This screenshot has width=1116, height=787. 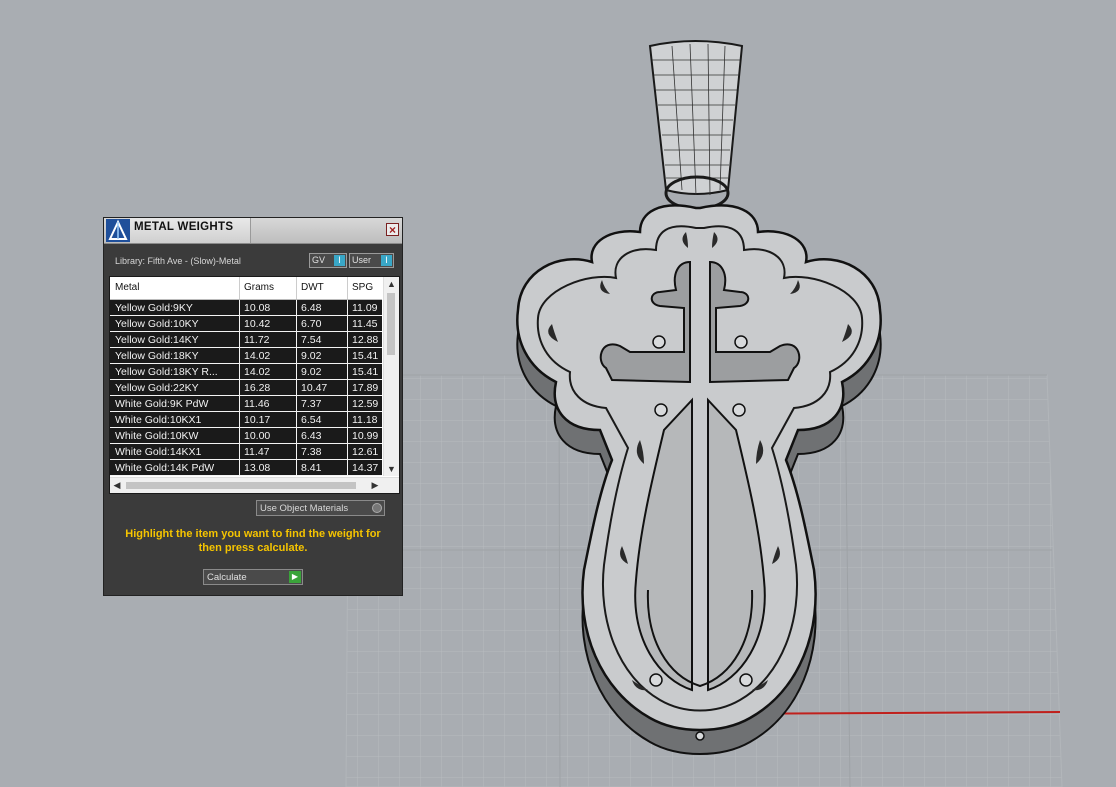 What do you see at coordinates (184, 227) in the screenshot?
I see `panel-title: METAL WEIGHTS` at bounding box center [184, 227].